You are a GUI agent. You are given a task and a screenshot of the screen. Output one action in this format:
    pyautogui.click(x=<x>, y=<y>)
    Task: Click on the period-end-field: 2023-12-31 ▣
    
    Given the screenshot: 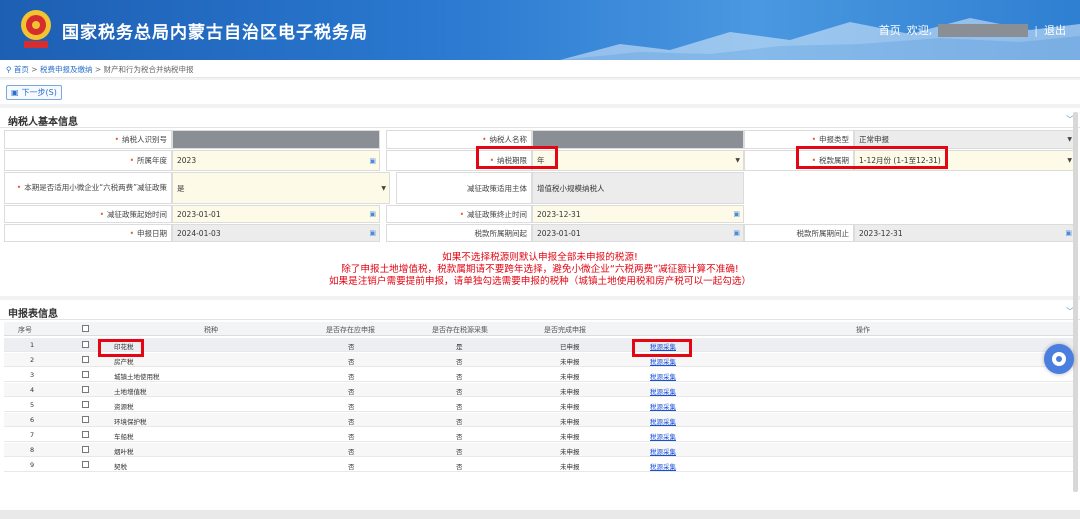 What is the action you would take?
    pyautogui.click(x=965, y=233)
    